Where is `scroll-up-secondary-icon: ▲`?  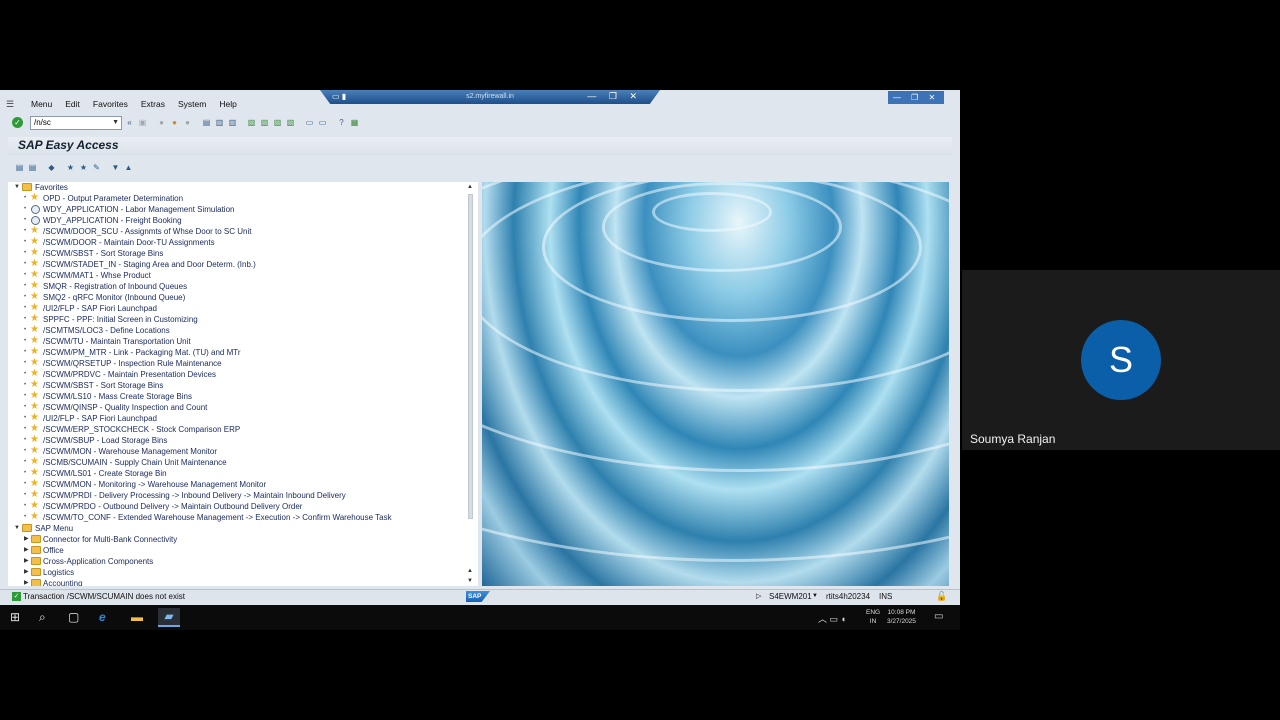
scroll-up-secondary-icon: ▲ is located at coordinates (470, 571).